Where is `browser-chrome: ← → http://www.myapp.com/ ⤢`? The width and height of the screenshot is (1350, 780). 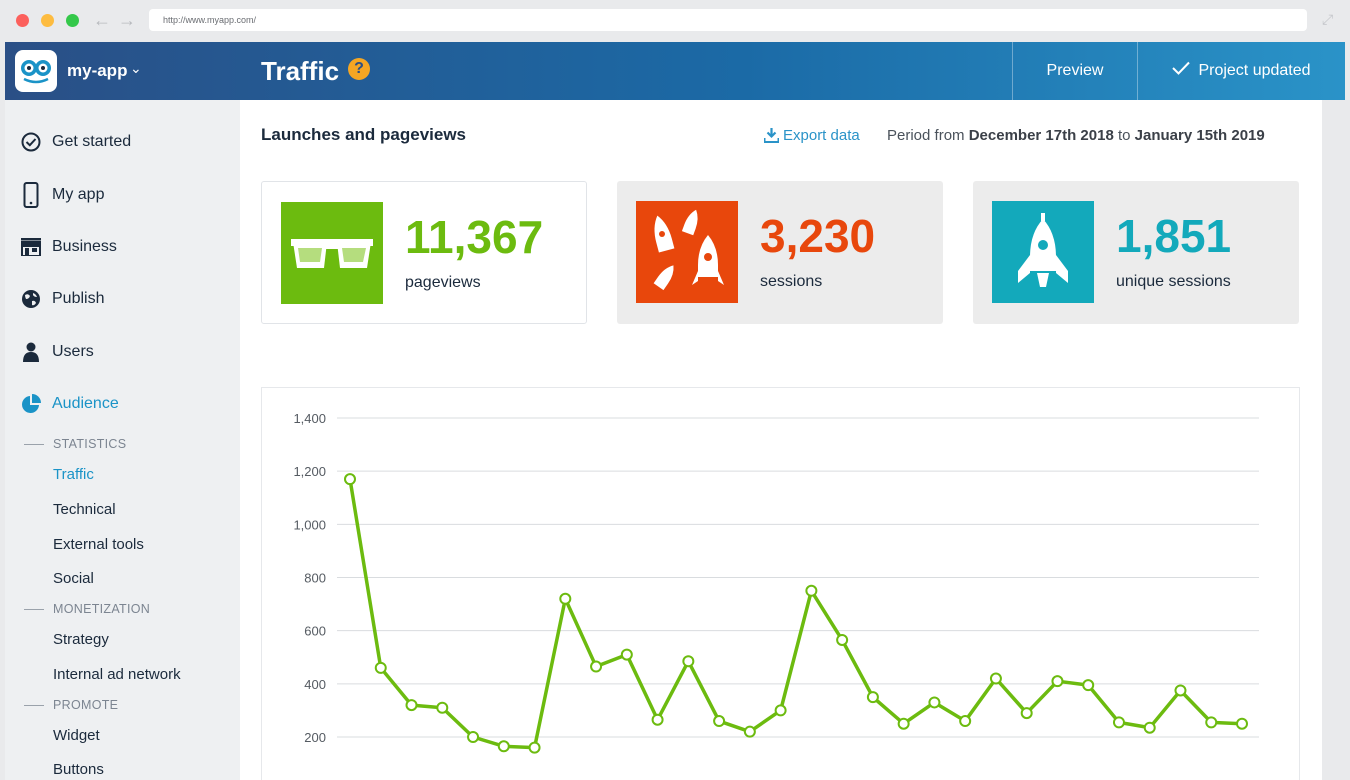 browser-chrome: ← → http://www.myapp.com/ ⤢ is located at coordinates (675, 21).